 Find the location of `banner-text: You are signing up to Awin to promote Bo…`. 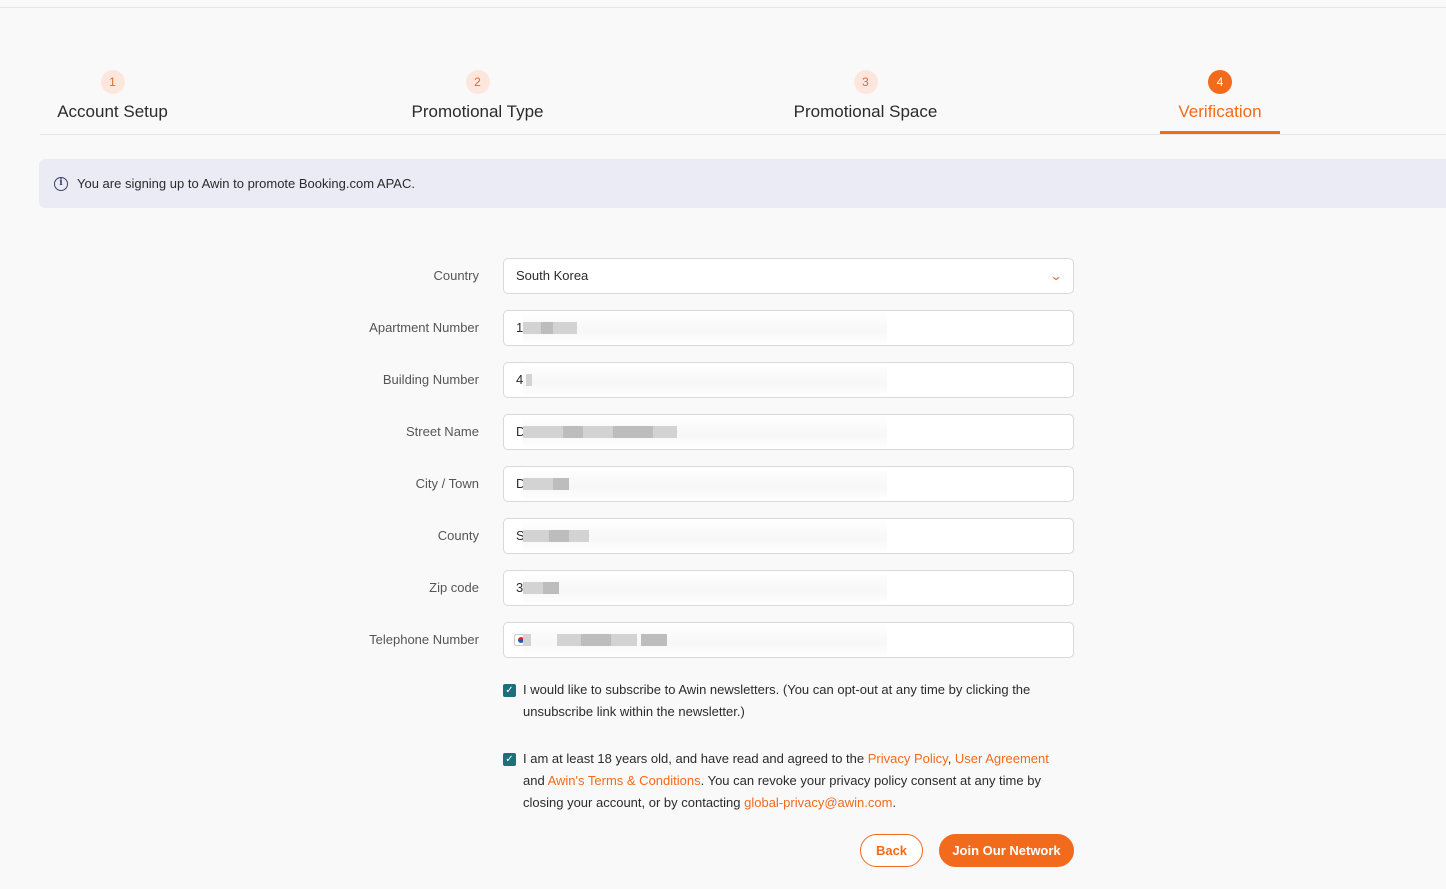

banner-text: You are signing up to Awin to promote Bo… is located at coordinates (246, 183).